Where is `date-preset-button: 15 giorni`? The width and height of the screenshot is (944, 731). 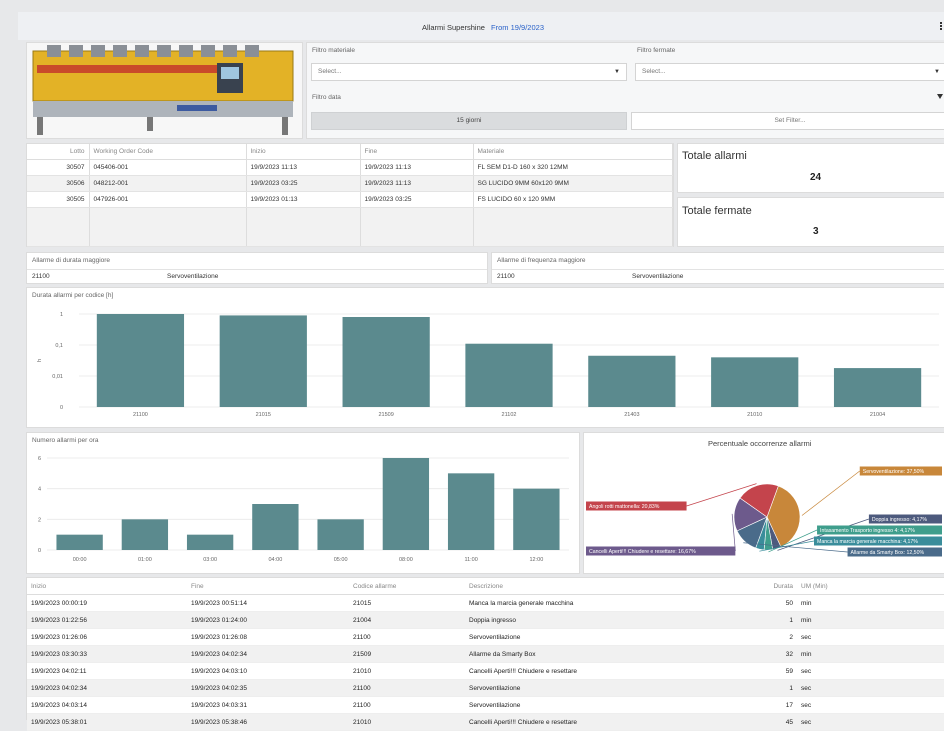 date-preset-button: 15 giorni is located at coordinates (469, 121).